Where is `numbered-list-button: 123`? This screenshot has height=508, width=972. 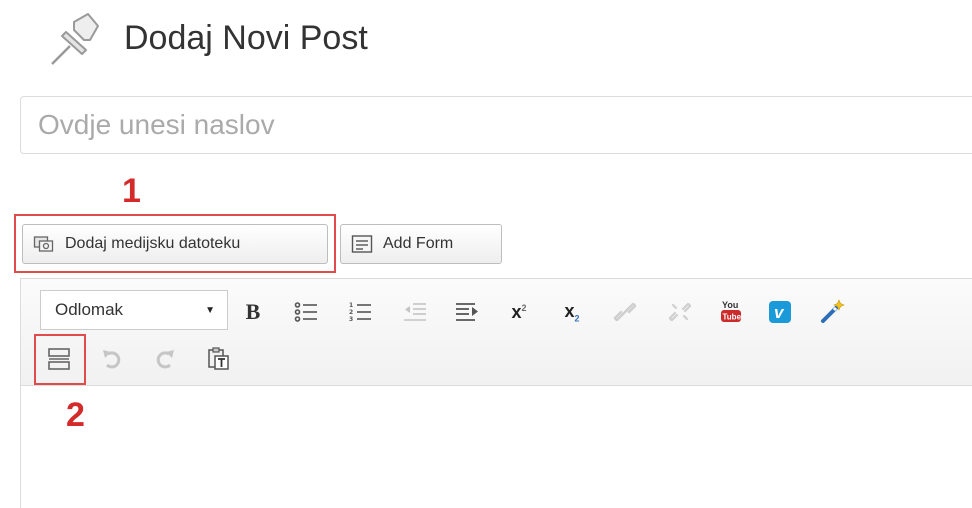
numbered-list-button: 123 is located at coordinates (360, 312).